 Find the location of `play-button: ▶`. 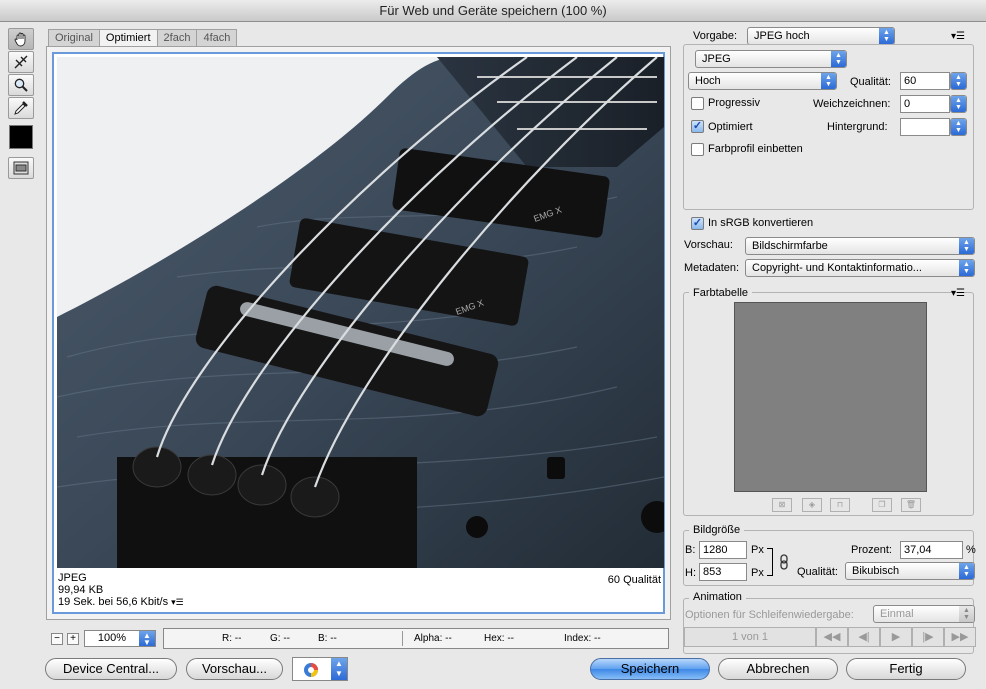

play-button: ▶ is located at coordinates (896, 637).